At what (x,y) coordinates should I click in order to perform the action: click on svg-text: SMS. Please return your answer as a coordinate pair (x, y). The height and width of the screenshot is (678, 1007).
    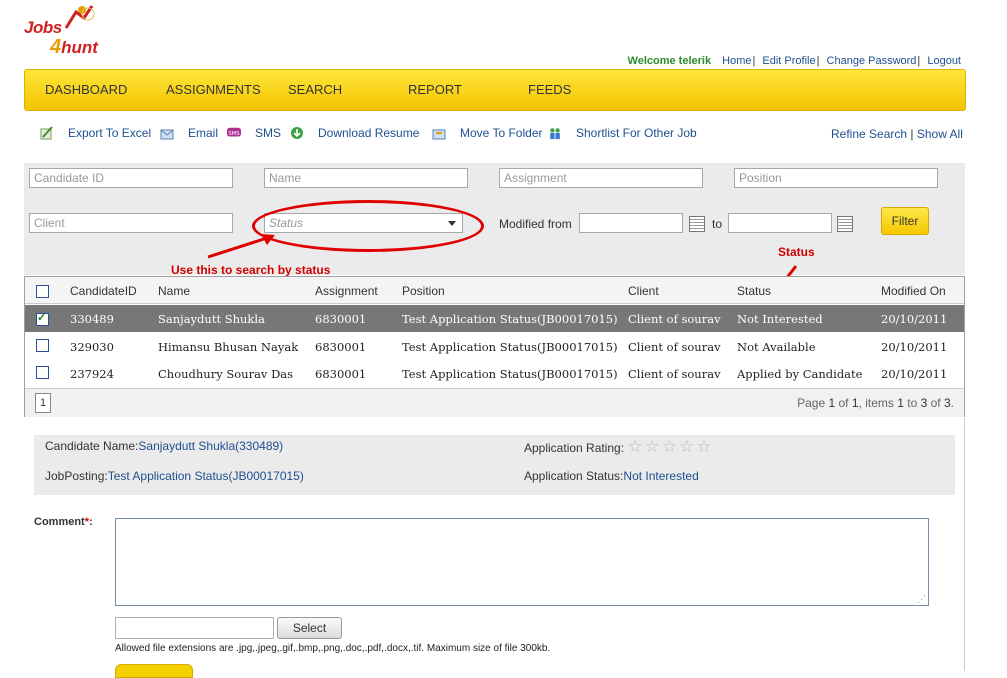
    Looking at the image, I should click on (234, 134).